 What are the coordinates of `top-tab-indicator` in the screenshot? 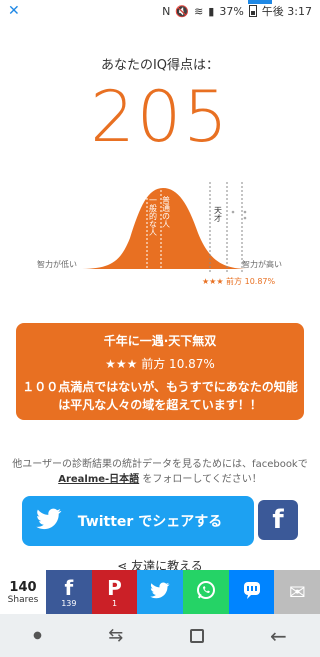 It's located at (260, 2).